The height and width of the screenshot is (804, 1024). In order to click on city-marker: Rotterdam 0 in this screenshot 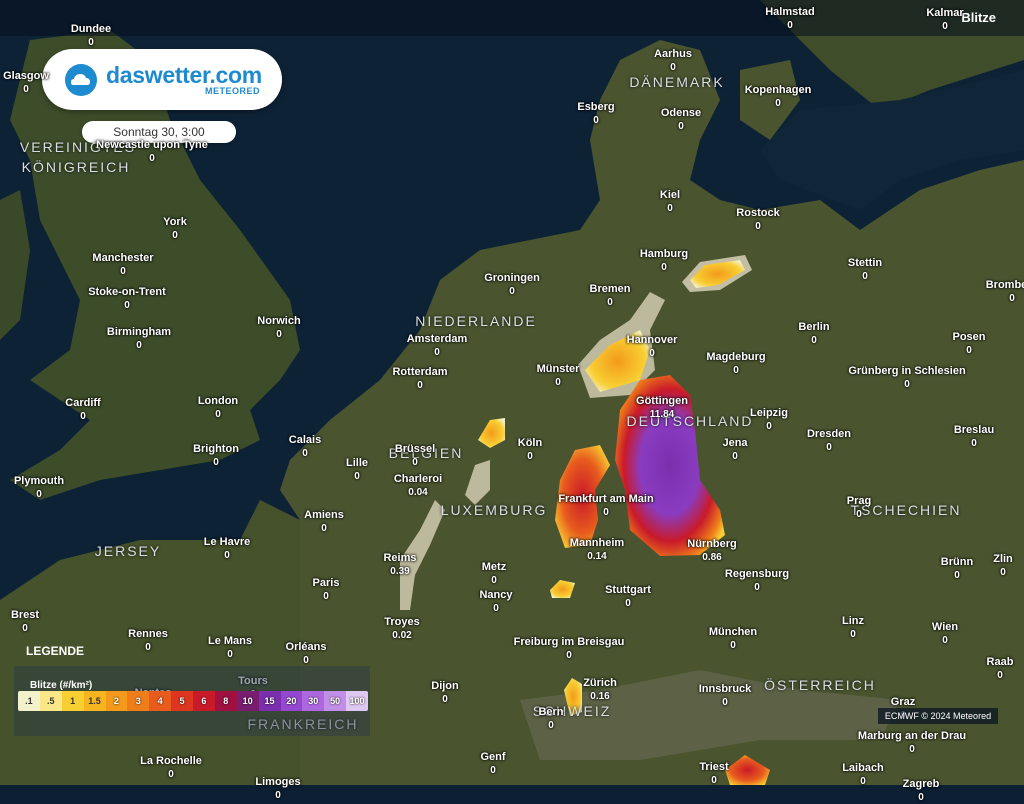, I will do `click(419, 379)`.